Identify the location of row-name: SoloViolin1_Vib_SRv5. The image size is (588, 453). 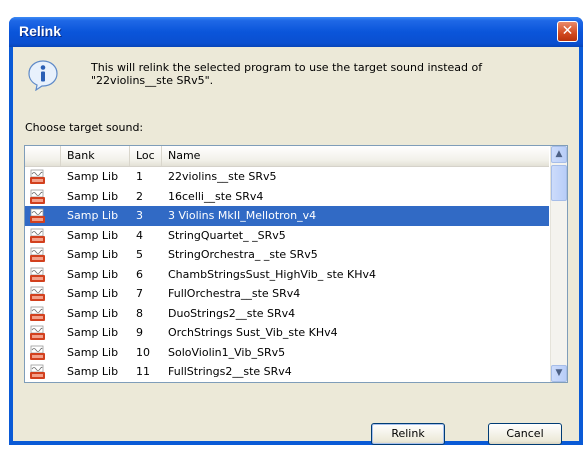
(227, 352).